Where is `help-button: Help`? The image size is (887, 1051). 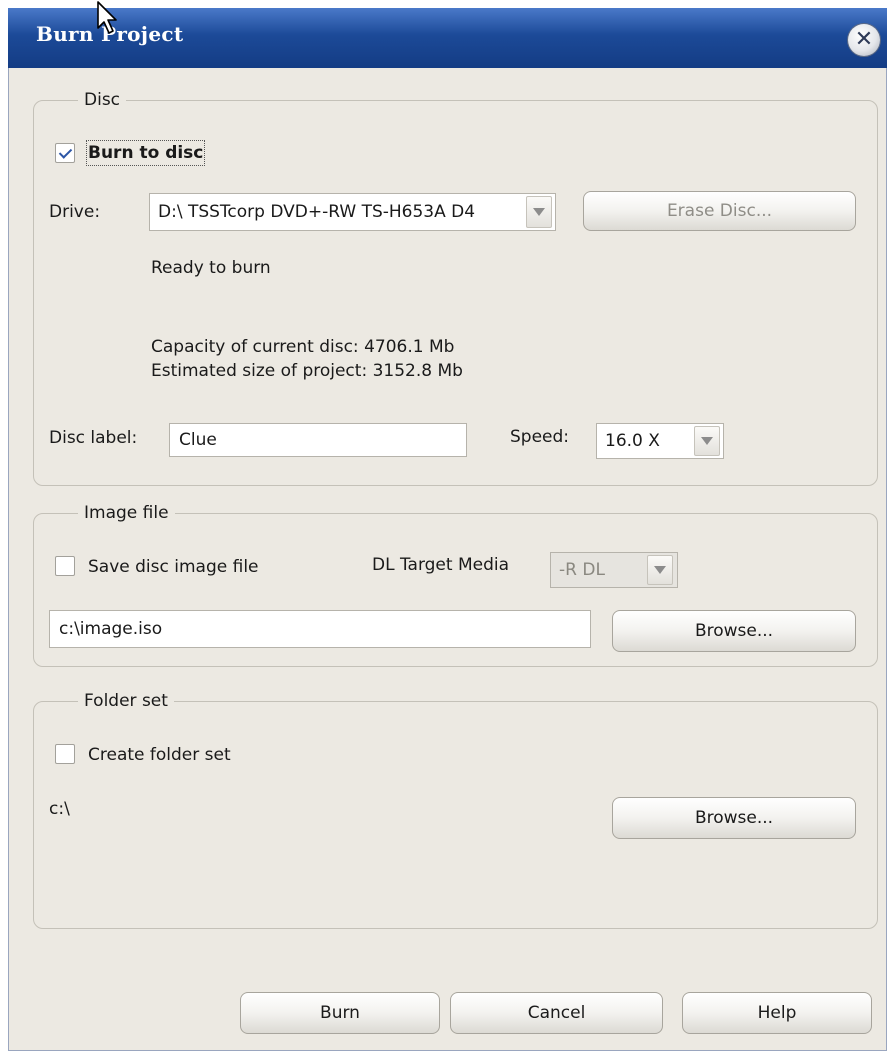
help-button: Help is located at coordinates (777, 1013).